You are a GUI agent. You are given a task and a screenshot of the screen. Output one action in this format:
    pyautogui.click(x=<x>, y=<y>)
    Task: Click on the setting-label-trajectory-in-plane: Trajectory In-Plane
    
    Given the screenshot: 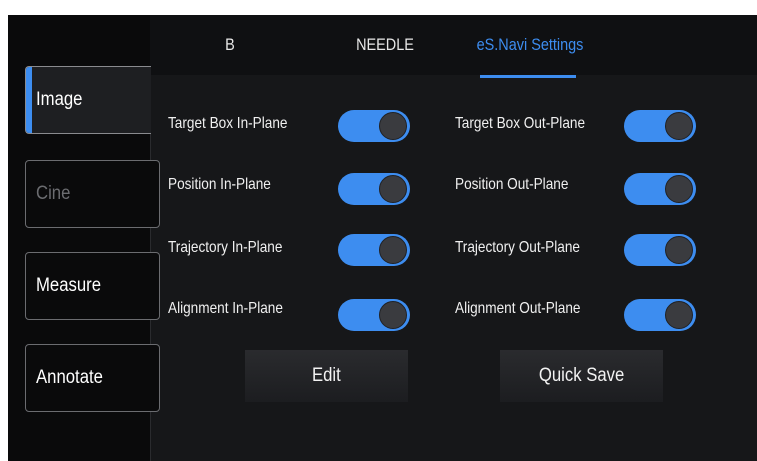 What is the action you would take?
    pyautogui.click(x=225, y=247)
    